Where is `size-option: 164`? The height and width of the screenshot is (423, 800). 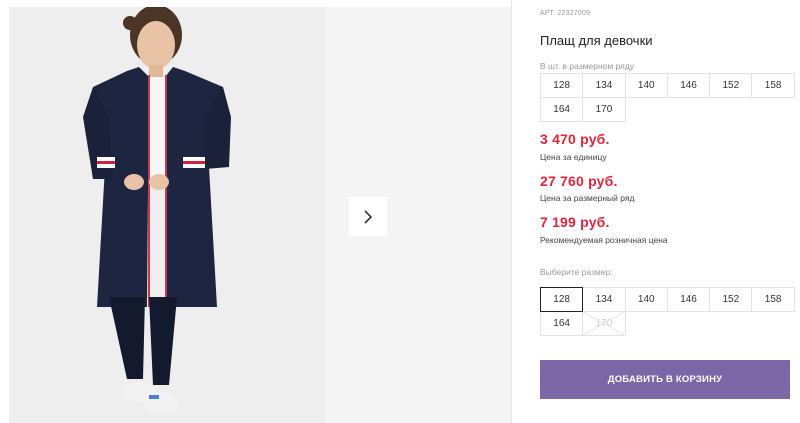
size-option: 164 is located at coordinates (562, 323).